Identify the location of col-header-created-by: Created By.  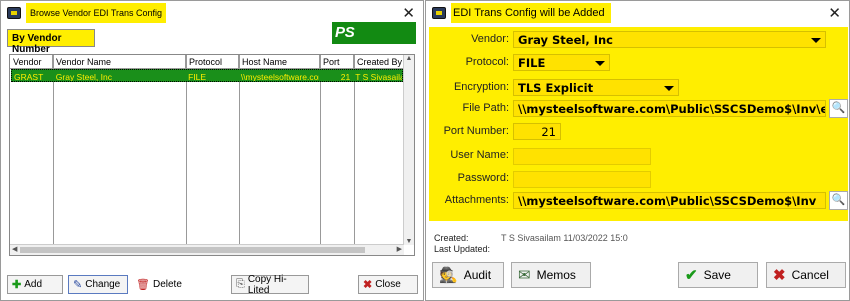
(379, 62).